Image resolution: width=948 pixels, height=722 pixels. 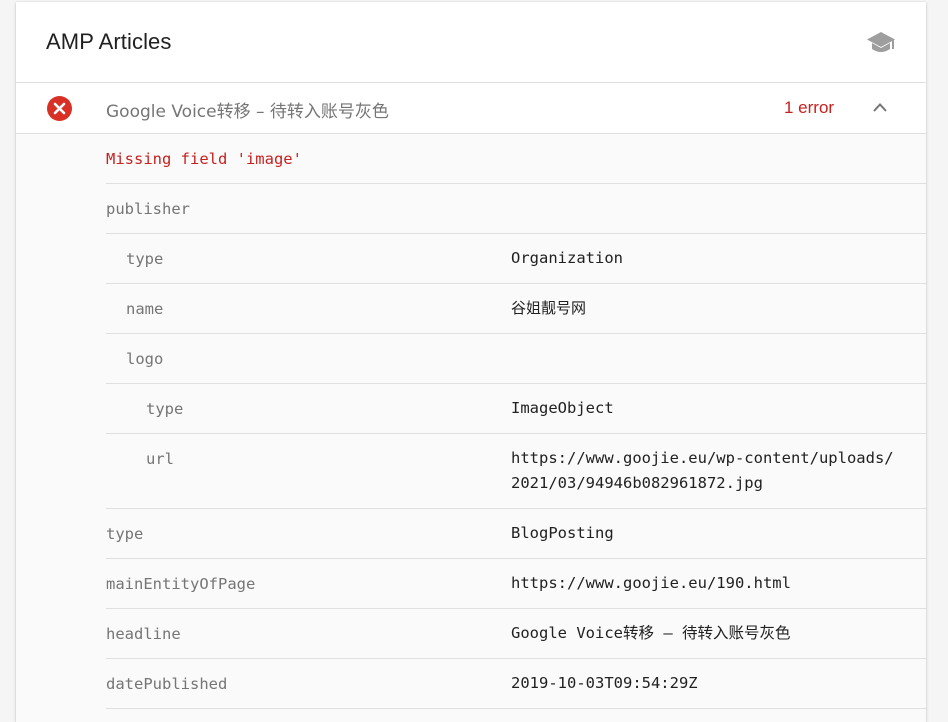 I want to click on detail-row-logo: logo, so click(x=516, y=359).